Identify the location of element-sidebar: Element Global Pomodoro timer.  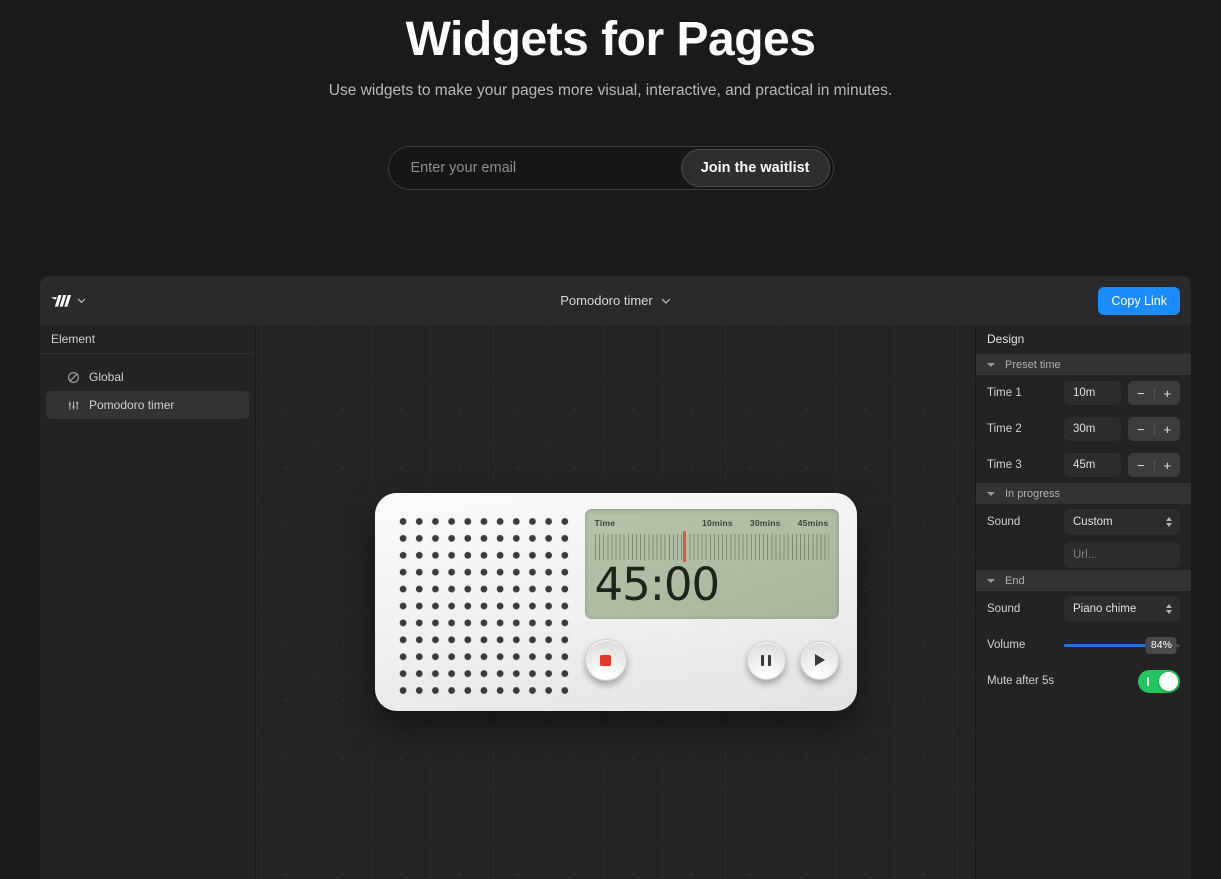
(148, 602).